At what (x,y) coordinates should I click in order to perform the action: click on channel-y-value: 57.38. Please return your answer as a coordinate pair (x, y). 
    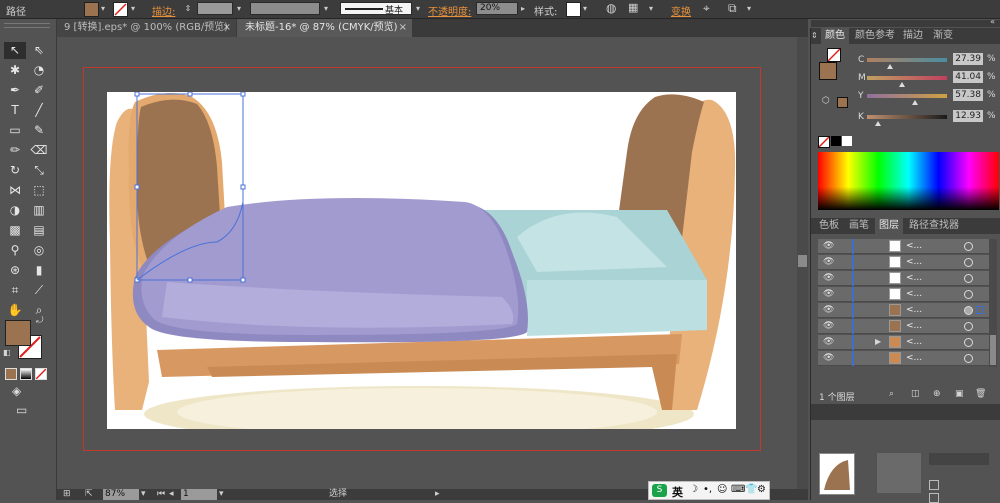
    Looking at the image, I should click on (968, 95).